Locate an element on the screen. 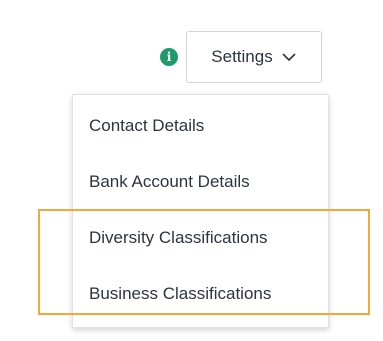  info-icon: i is located at coordinates (169, 57).